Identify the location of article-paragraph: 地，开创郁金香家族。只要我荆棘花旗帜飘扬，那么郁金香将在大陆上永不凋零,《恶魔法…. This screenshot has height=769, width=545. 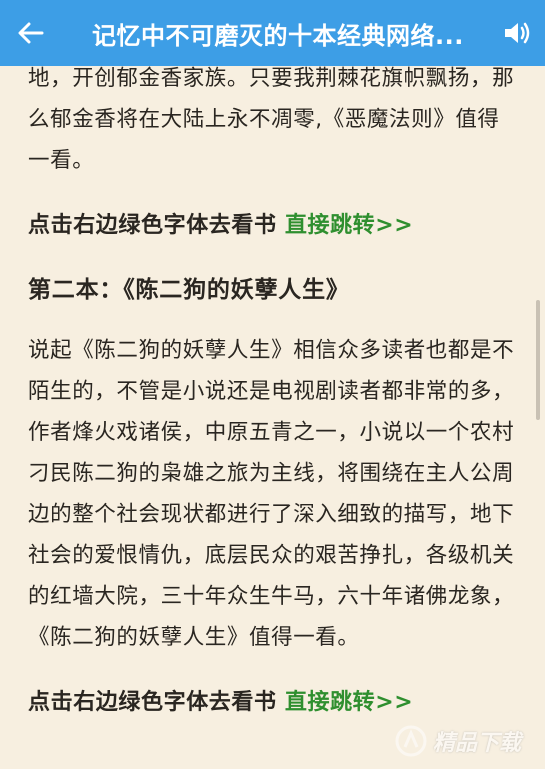
(271, 119).